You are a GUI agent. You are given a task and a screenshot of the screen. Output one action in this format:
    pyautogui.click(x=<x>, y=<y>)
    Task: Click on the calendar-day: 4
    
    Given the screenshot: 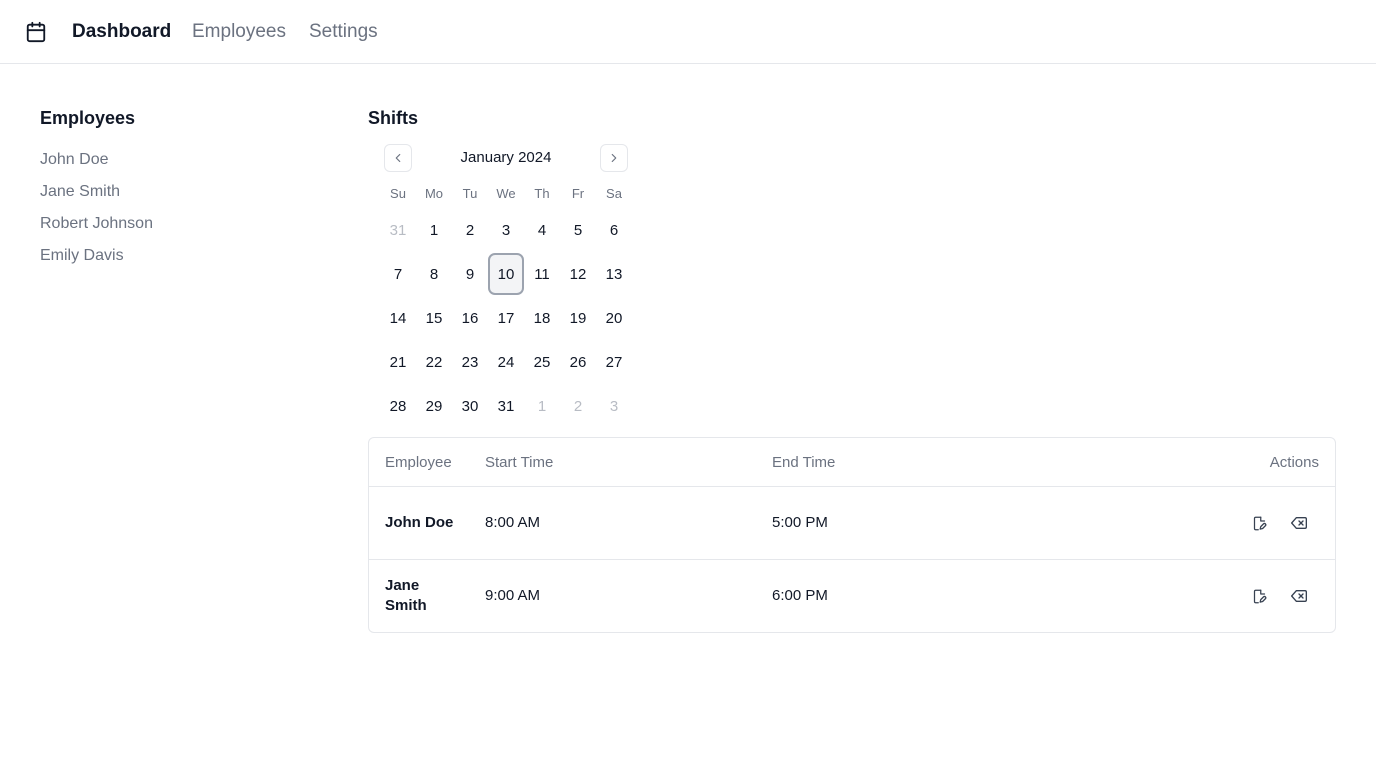 What is the action you would take?
    pyautogui.click(x=542, y=230)
    